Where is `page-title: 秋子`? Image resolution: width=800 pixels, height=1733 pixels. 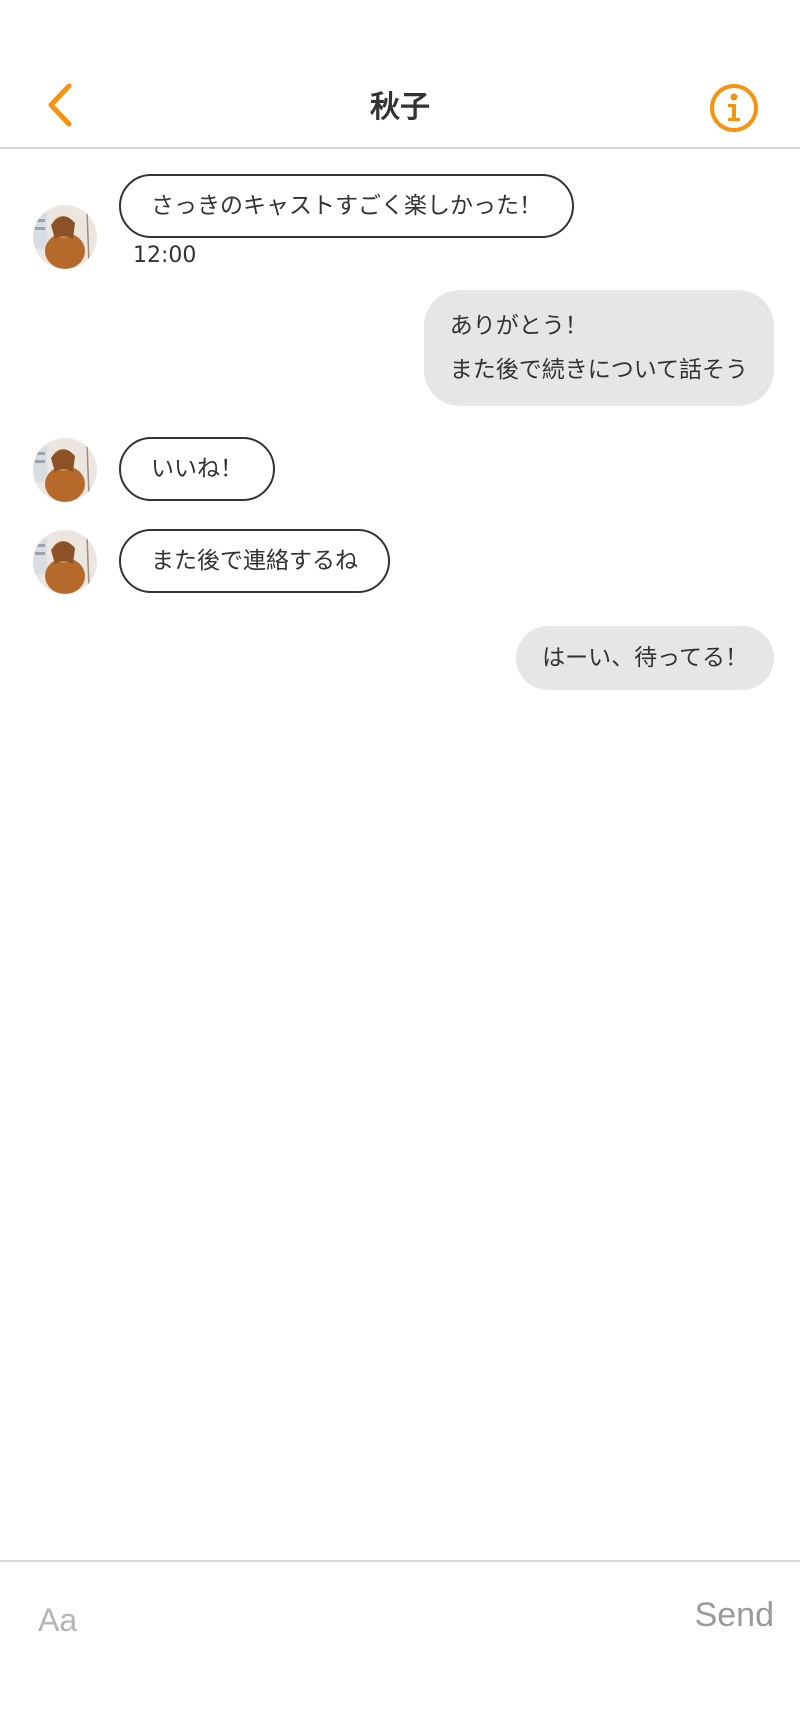
page-title: 秋子 is located at coordinates (400, 107).